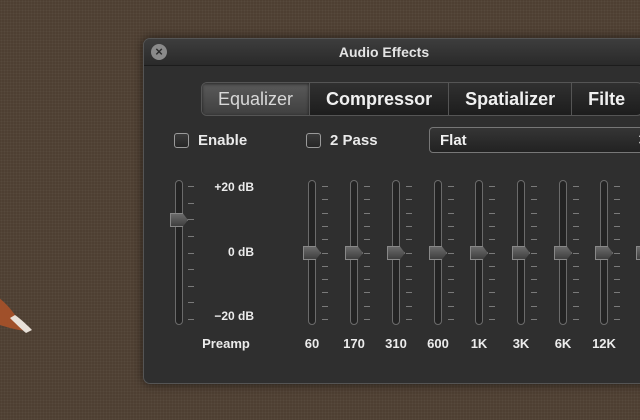 Image resolution: width=640 pixels, height=420 pixels. What do you see at coordinates (606, 99) in the screenshot?
I see `tab-filter: Filte` at bounding box center [606, 99].